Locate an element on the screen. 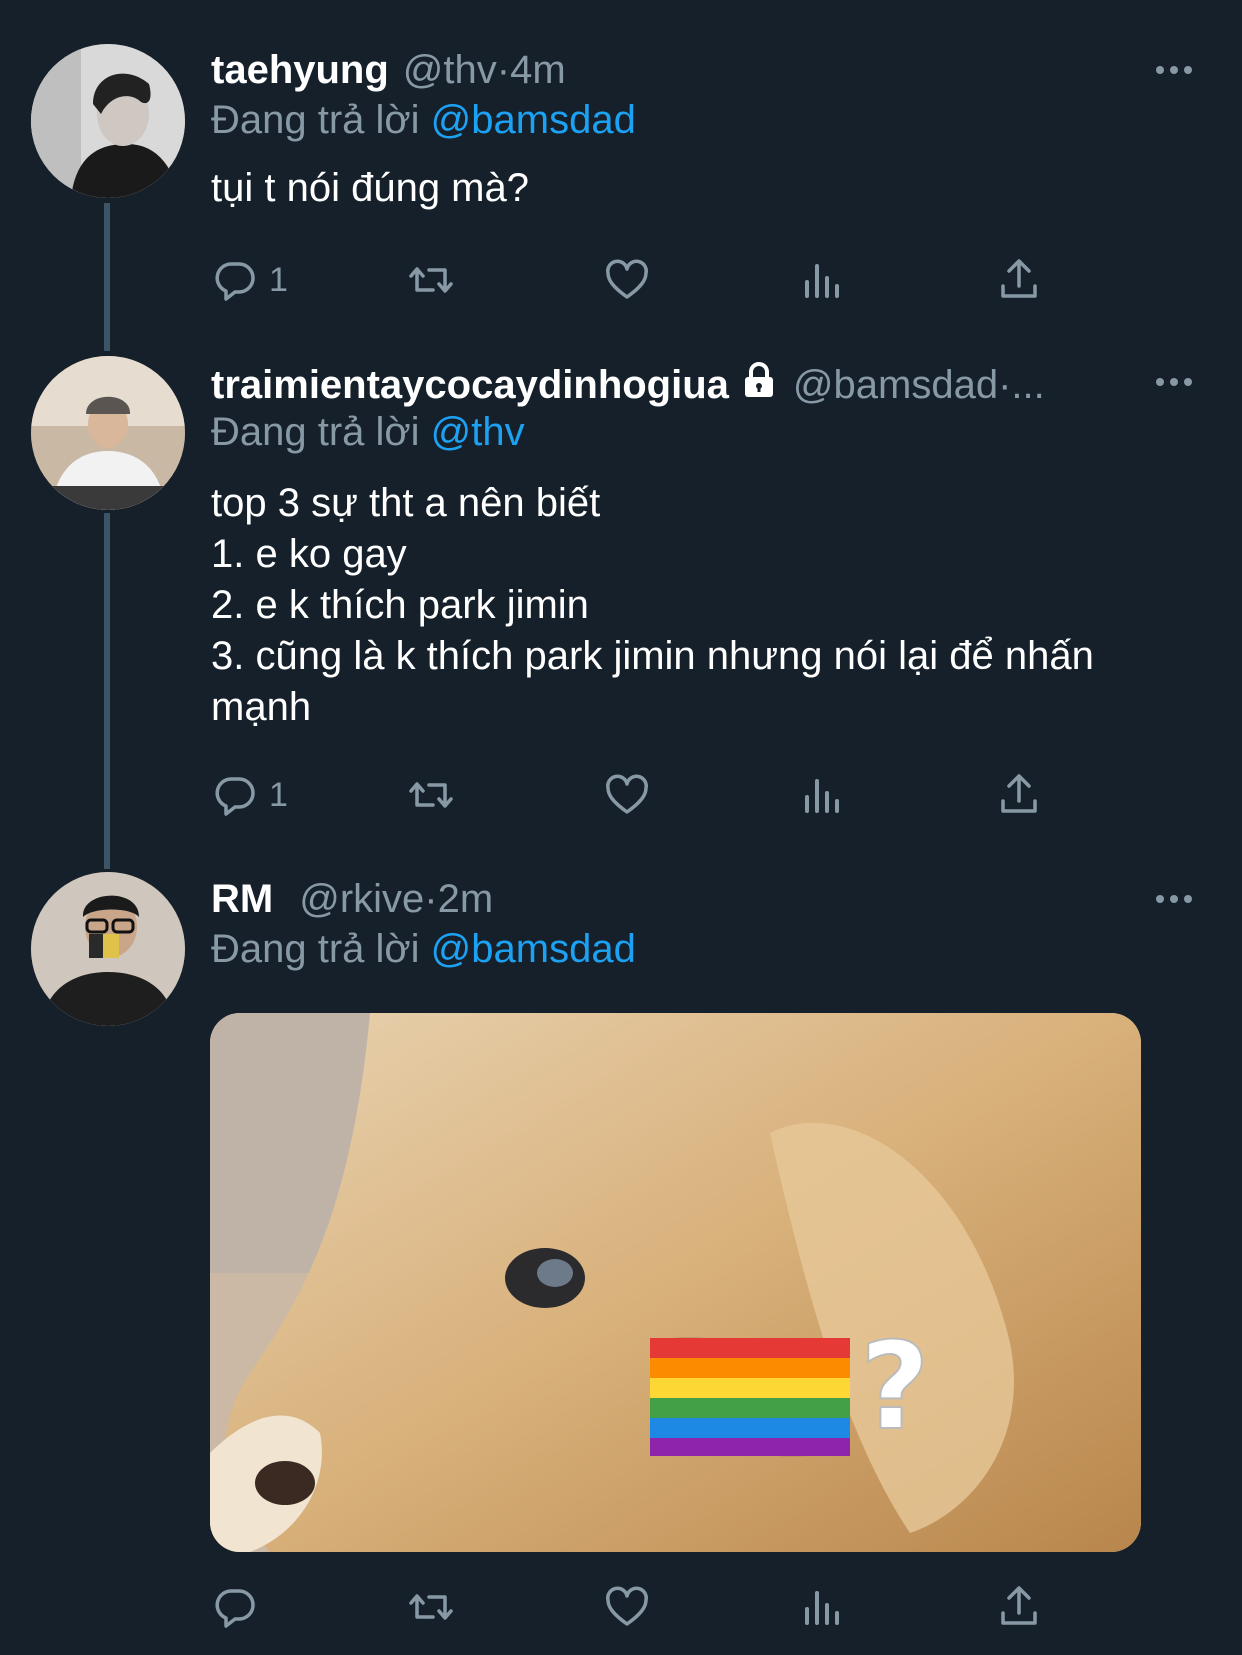 The height and width of the screenshot is (1655, 1242). display-name: RM is located at coordinates (242, 899).